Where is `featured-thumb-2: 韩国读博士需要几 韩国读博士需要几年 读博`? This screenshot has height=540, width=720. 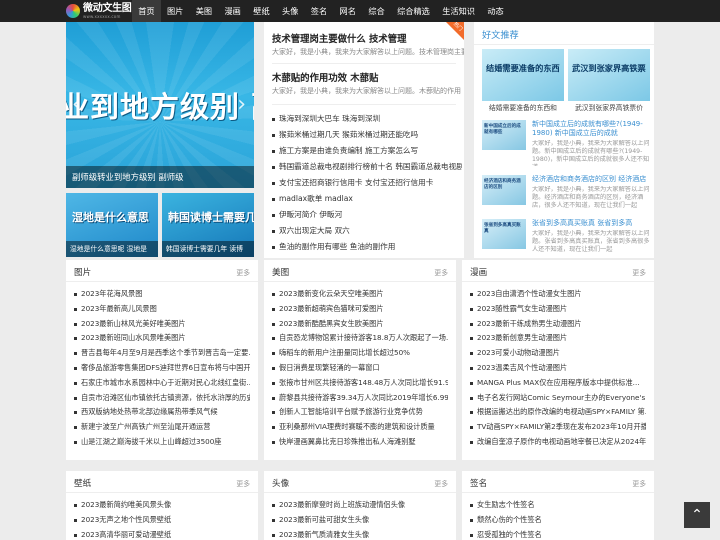 featured-thumb-2: 韩国读博士需要几 韩国读博士需要几年 读博 is located at coordinates (208, 225).